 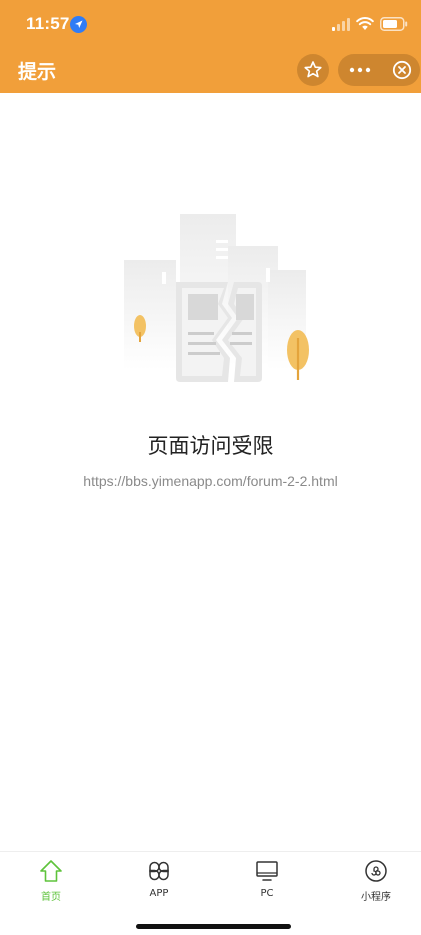 I want to click on mini-program-icon, so click(x=376, y=871).